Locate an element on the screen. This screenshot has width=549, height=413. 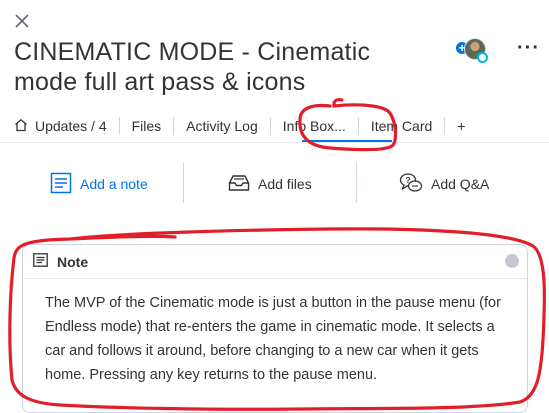
info-box-actions: Add a note Add files ? Add Q&A is located at coordinates (274, 184).